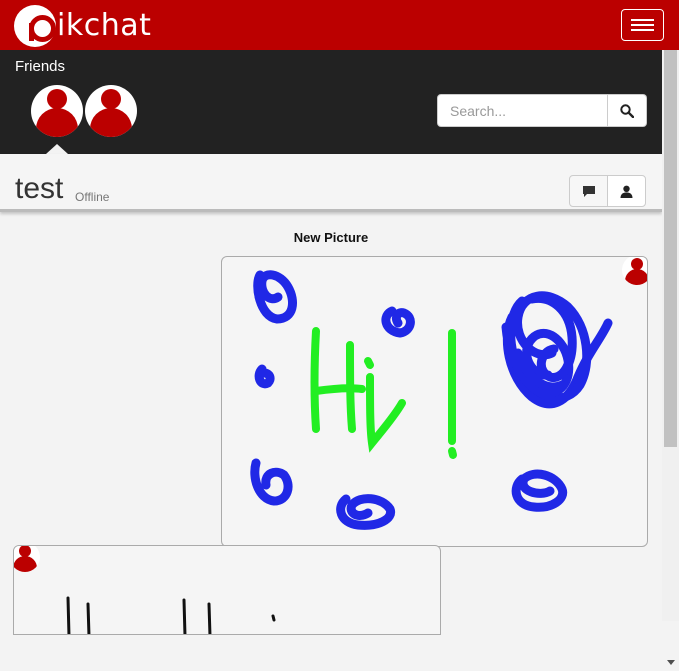 The image size is (679, 671). What do you see at coordinates (40, 66) in the screenshot?
I see `friends-label: Friends` at bounding box center [40, 66].